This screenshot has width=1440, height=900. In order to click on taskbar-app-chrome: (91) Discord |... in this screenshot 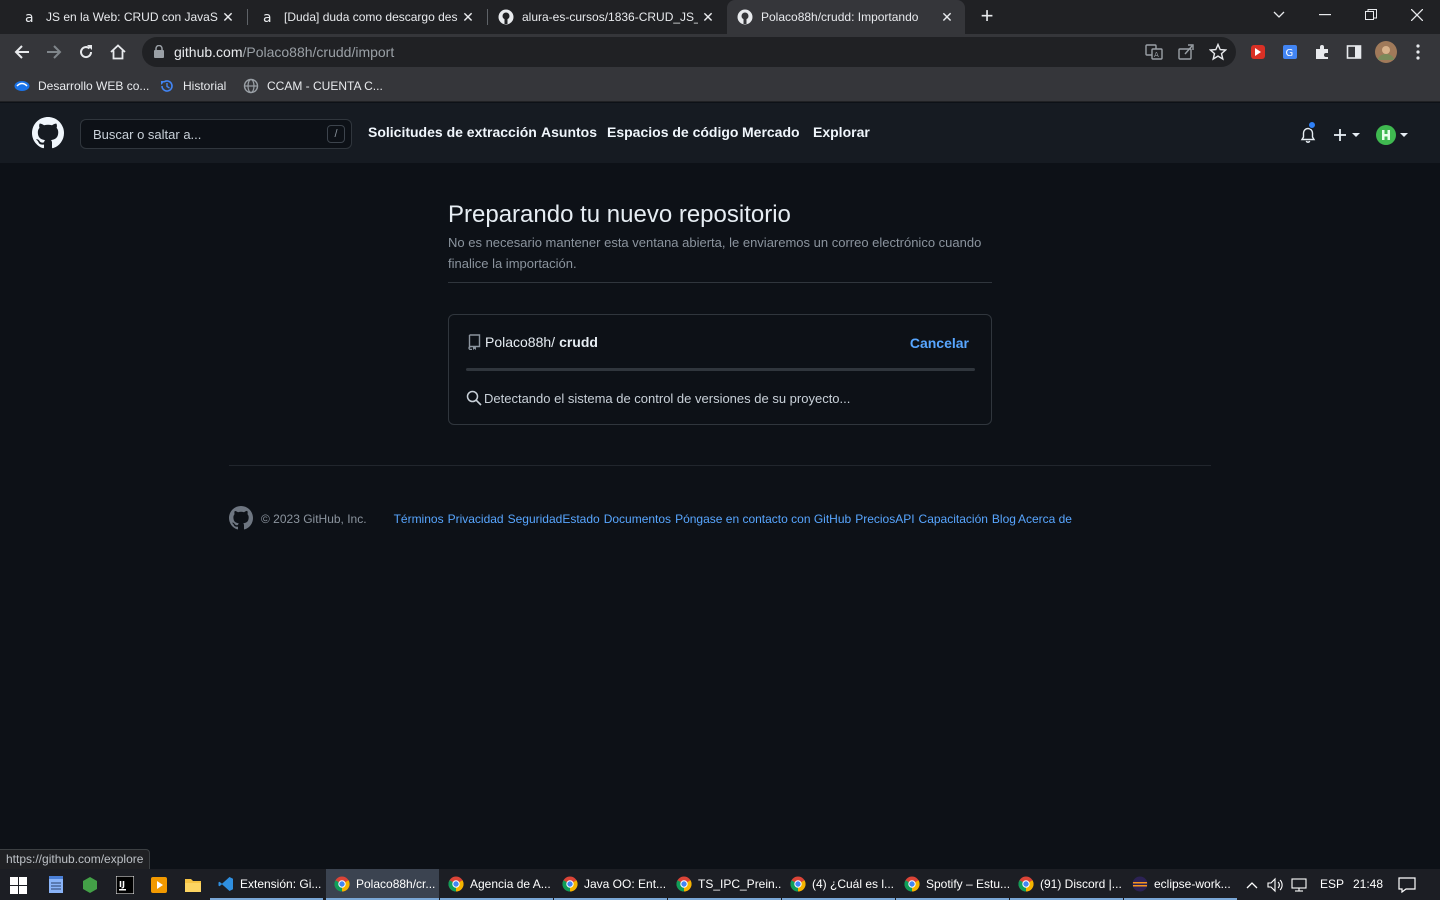, I will do `click(1066, 884)`.